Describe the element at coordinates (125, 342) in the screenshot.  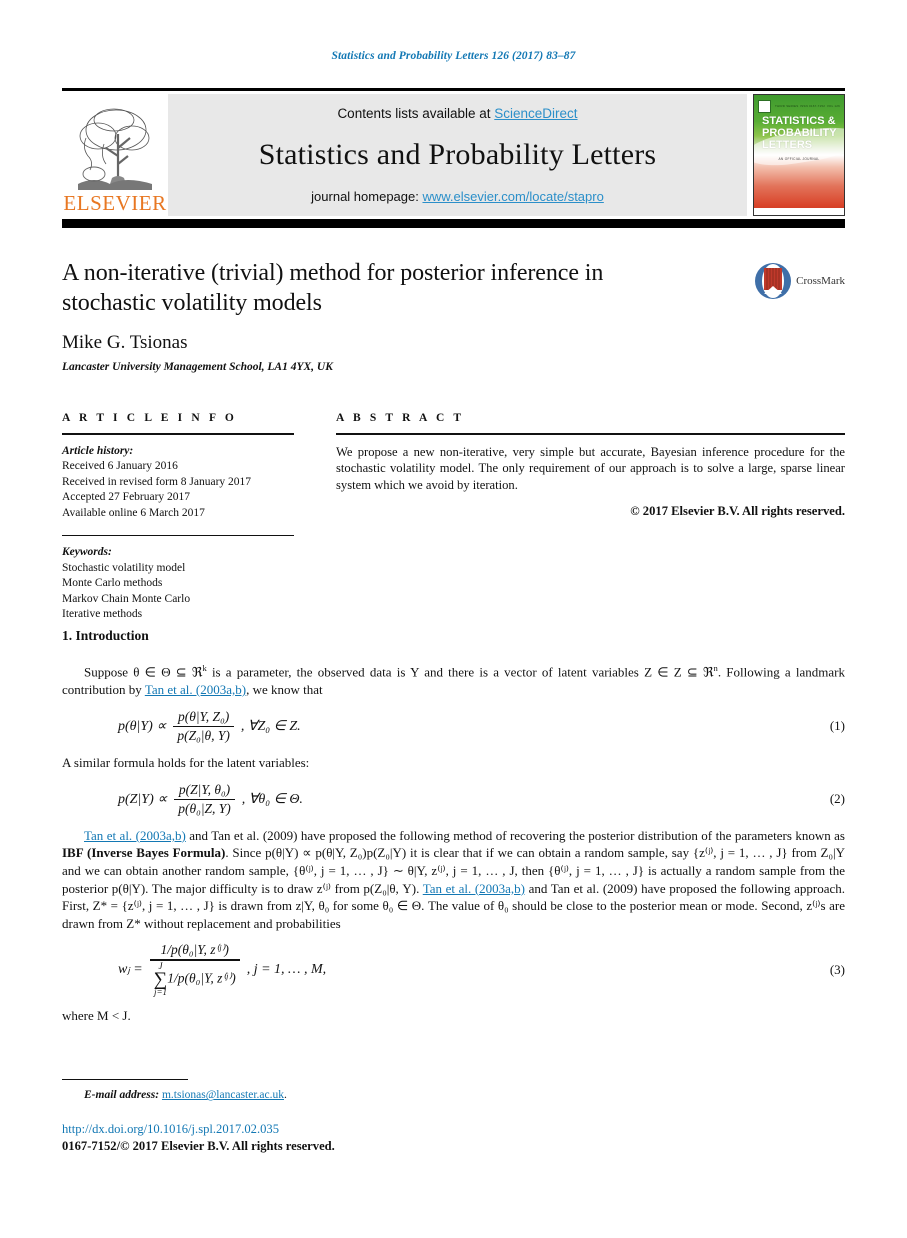
I see `author-name: Mike G. Tsionas` at that location.